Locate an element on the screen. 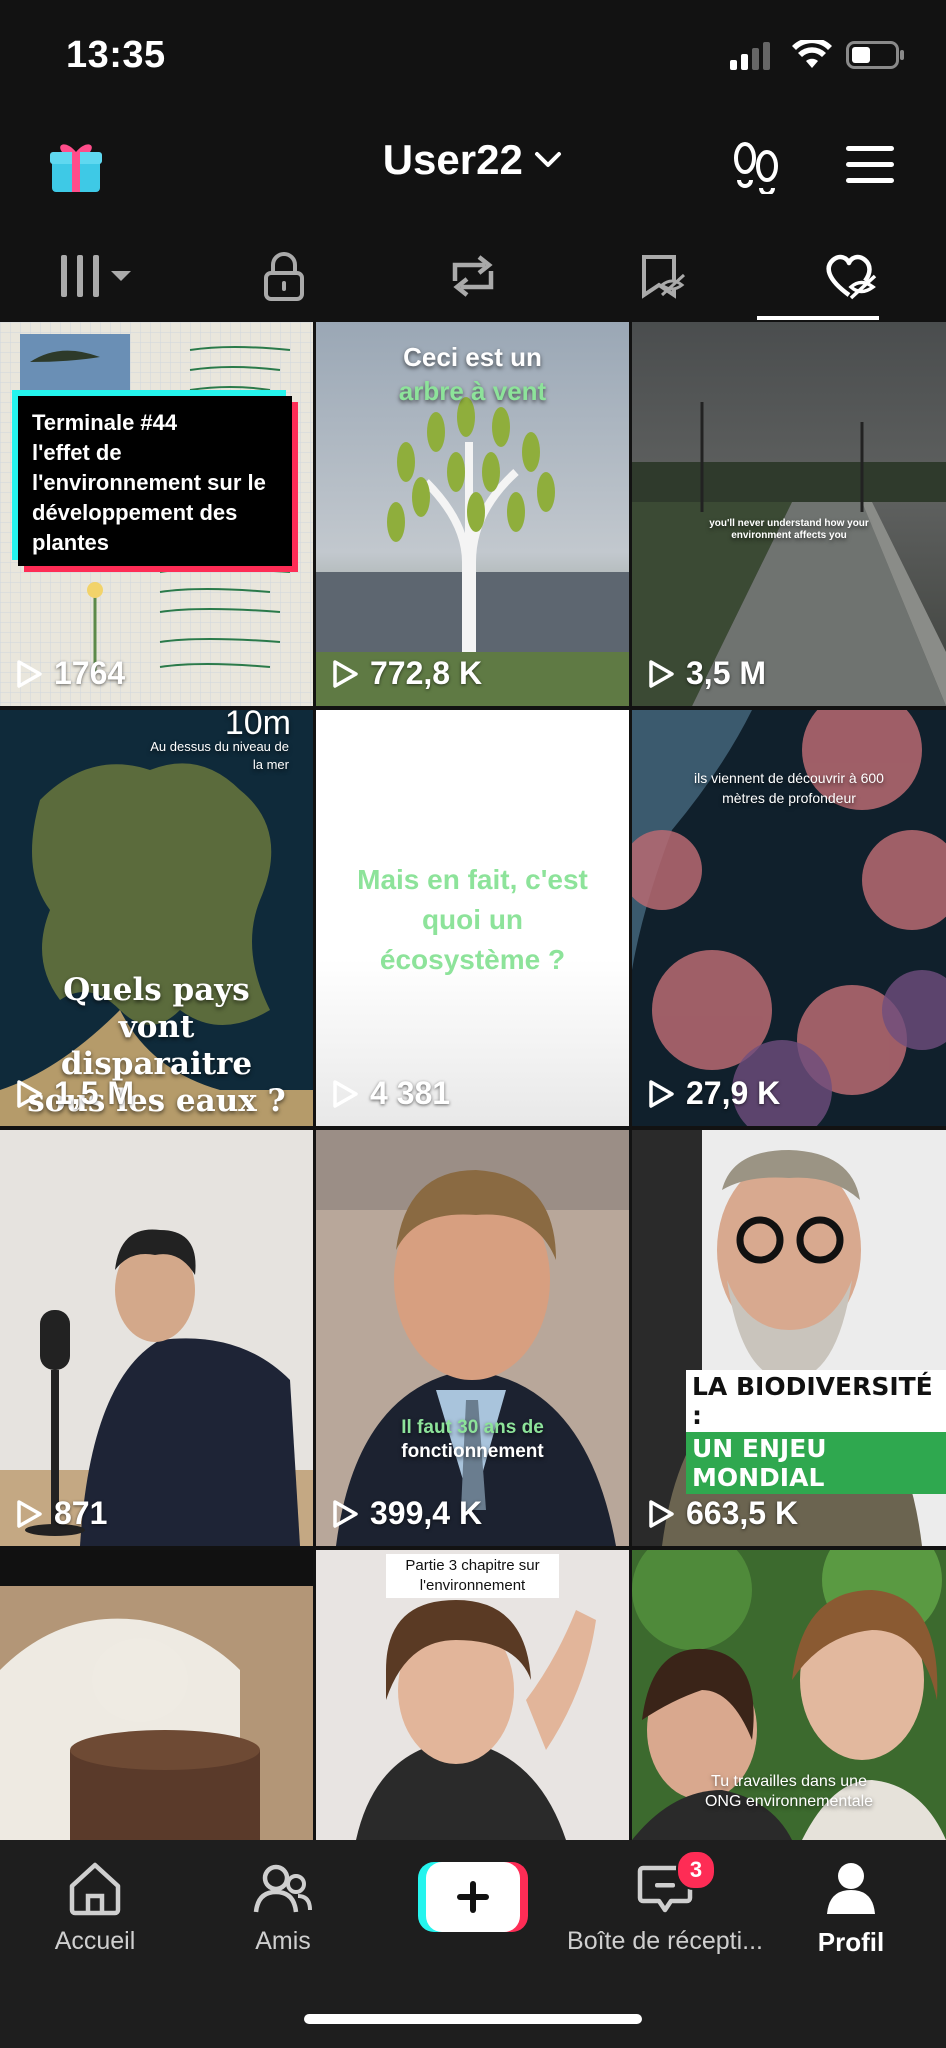 This screenshot has height=2048, width=946. view-count-text: 3,5 M is located at coordinates (726, 673).